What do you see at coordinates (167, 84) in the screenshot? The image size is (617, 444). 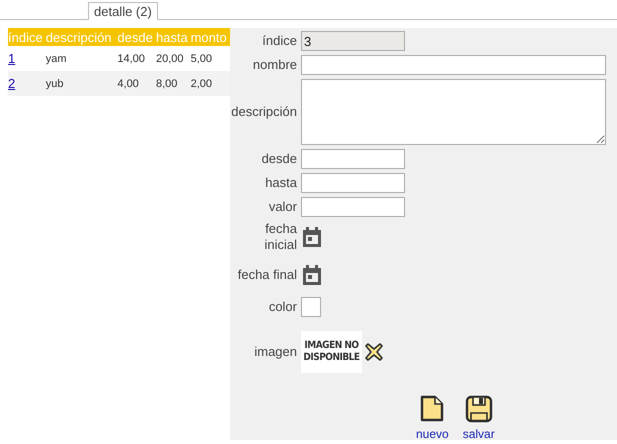 I see `table-cell: 8,00` at bounding box center [167, 84].